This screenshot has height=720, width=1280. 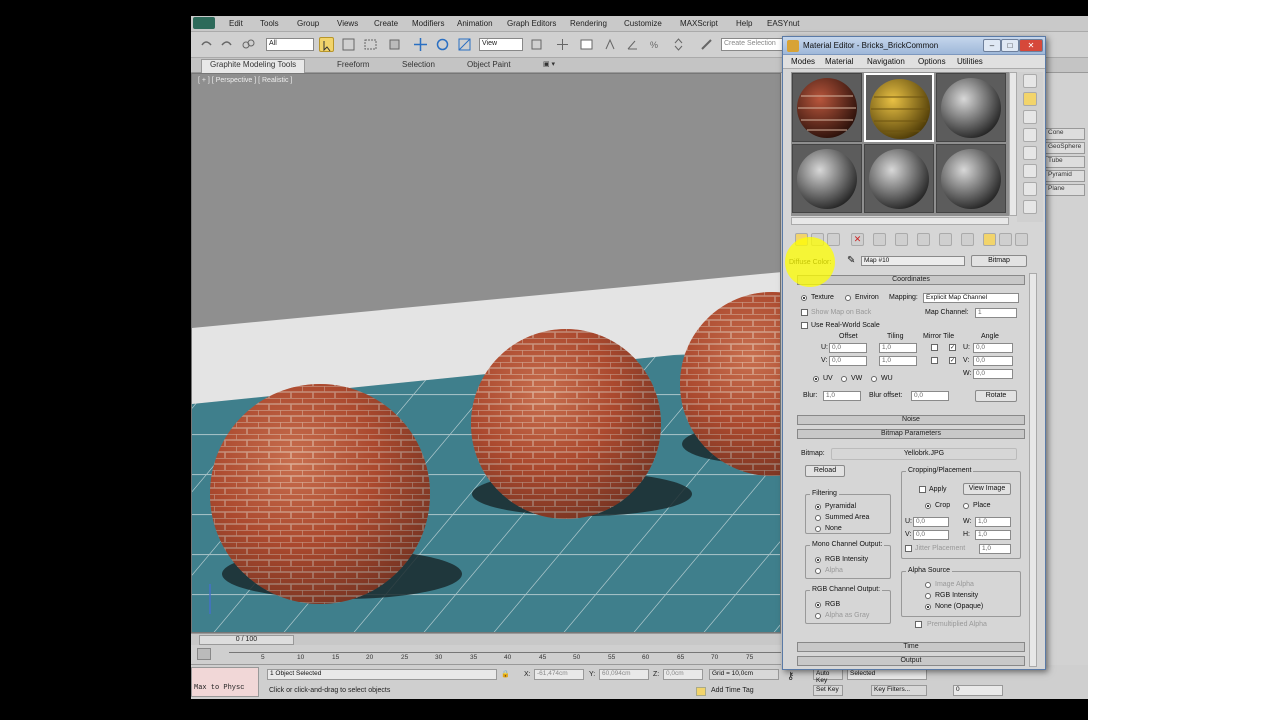 What do you see at coordinates (1030, 135) in the screenshot?
I see `uv-tiling-icon` at bounding box center [1030, 135].